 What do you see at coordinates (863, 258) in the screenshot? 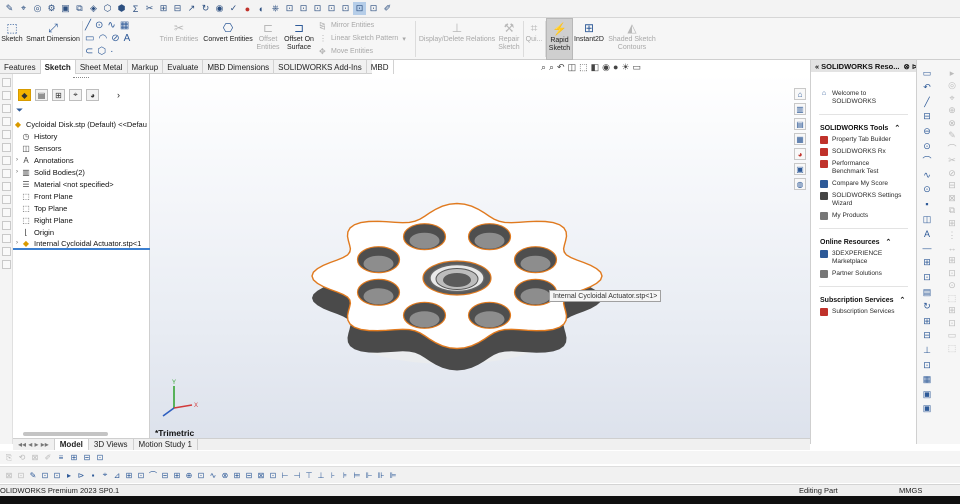
I see `task-pane-link: 3DEXPERIENCE Marketplace` at bounding box center [863, 258].